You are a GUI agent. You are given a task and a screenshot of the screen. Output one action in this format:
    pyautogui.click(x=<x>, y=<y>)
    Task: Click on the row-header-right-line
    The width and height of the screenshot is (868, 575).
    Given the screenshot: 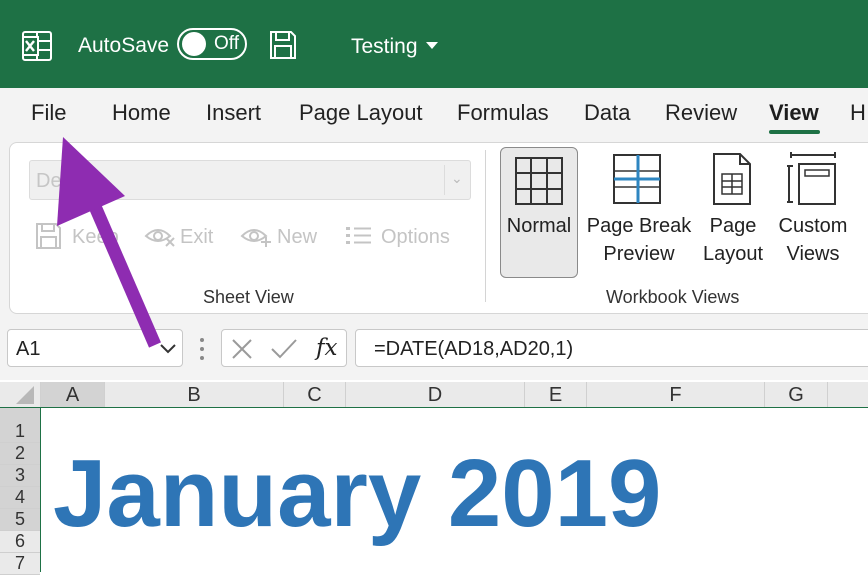 What is the action you would take?
    pyautogui.click(x=40, y=490)
    